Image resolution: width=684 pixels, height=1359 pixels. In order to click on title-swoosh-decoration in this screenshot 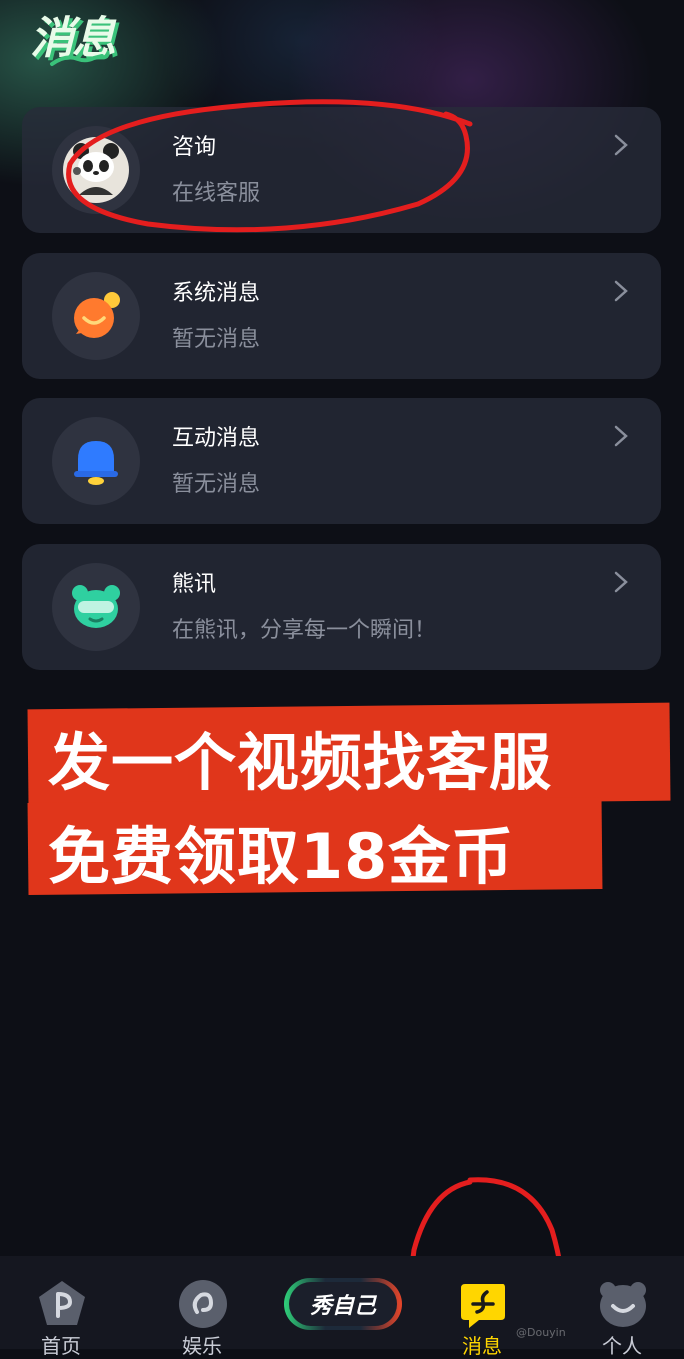, I will do `click(77, 60)`.